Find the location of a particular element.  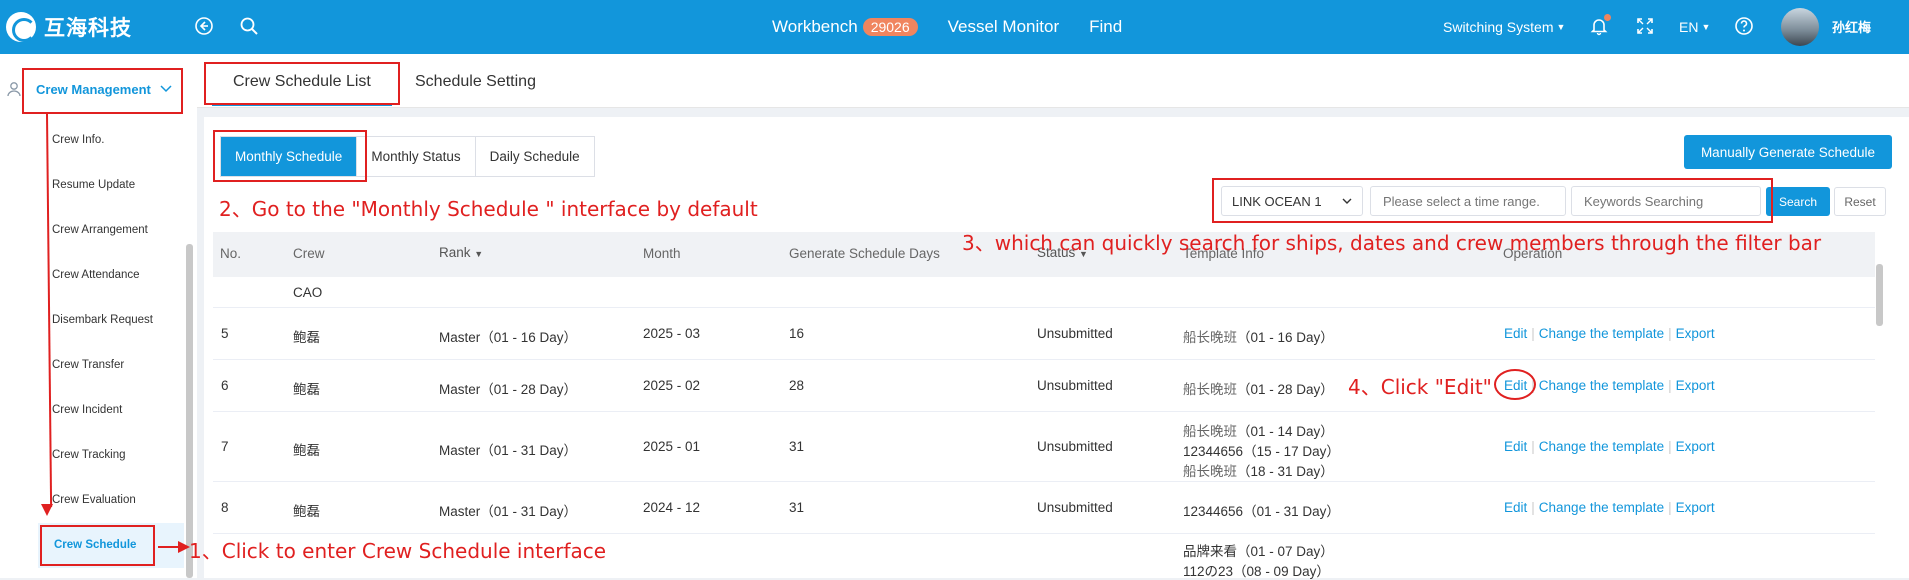

sidebar-item-crew-info: Crew Info. is located at coordinates (78, 140).